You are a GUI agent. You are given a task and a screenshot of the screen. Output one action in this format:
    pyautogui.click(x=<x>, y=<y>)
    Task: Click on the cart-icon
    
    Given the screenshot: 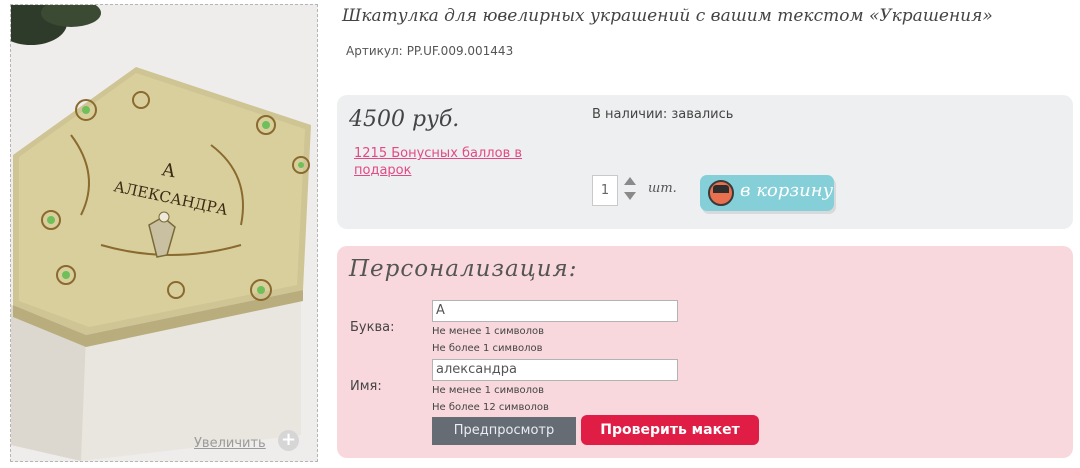 What is the action you would take?
    pyautogui.click(x=721, y=193)
    